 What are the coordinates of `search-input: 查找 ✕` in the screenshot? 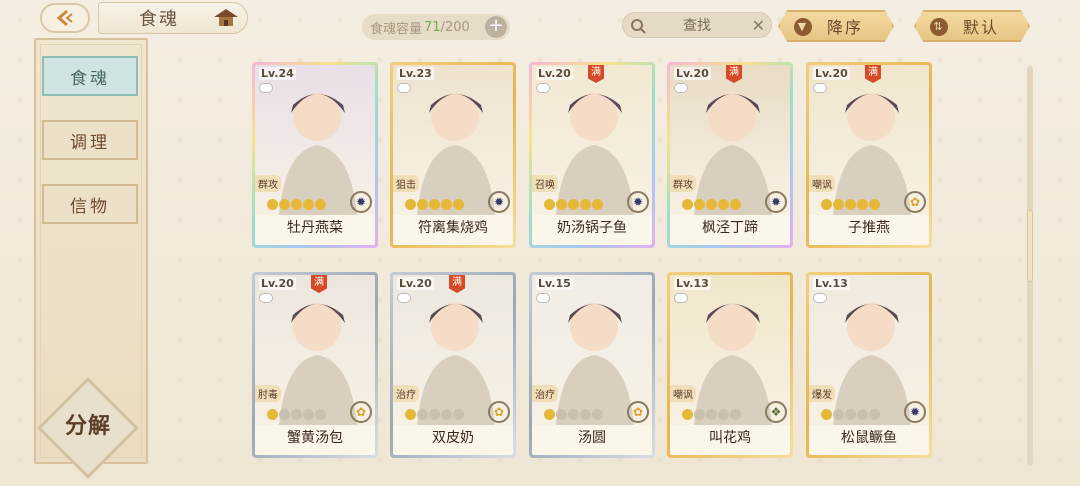 It's located at (697, 25).